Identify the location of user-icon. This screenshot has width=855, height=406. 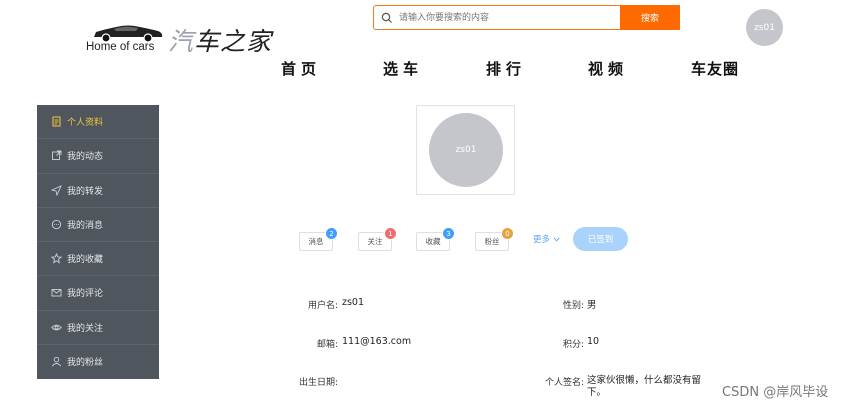
(56, 362).